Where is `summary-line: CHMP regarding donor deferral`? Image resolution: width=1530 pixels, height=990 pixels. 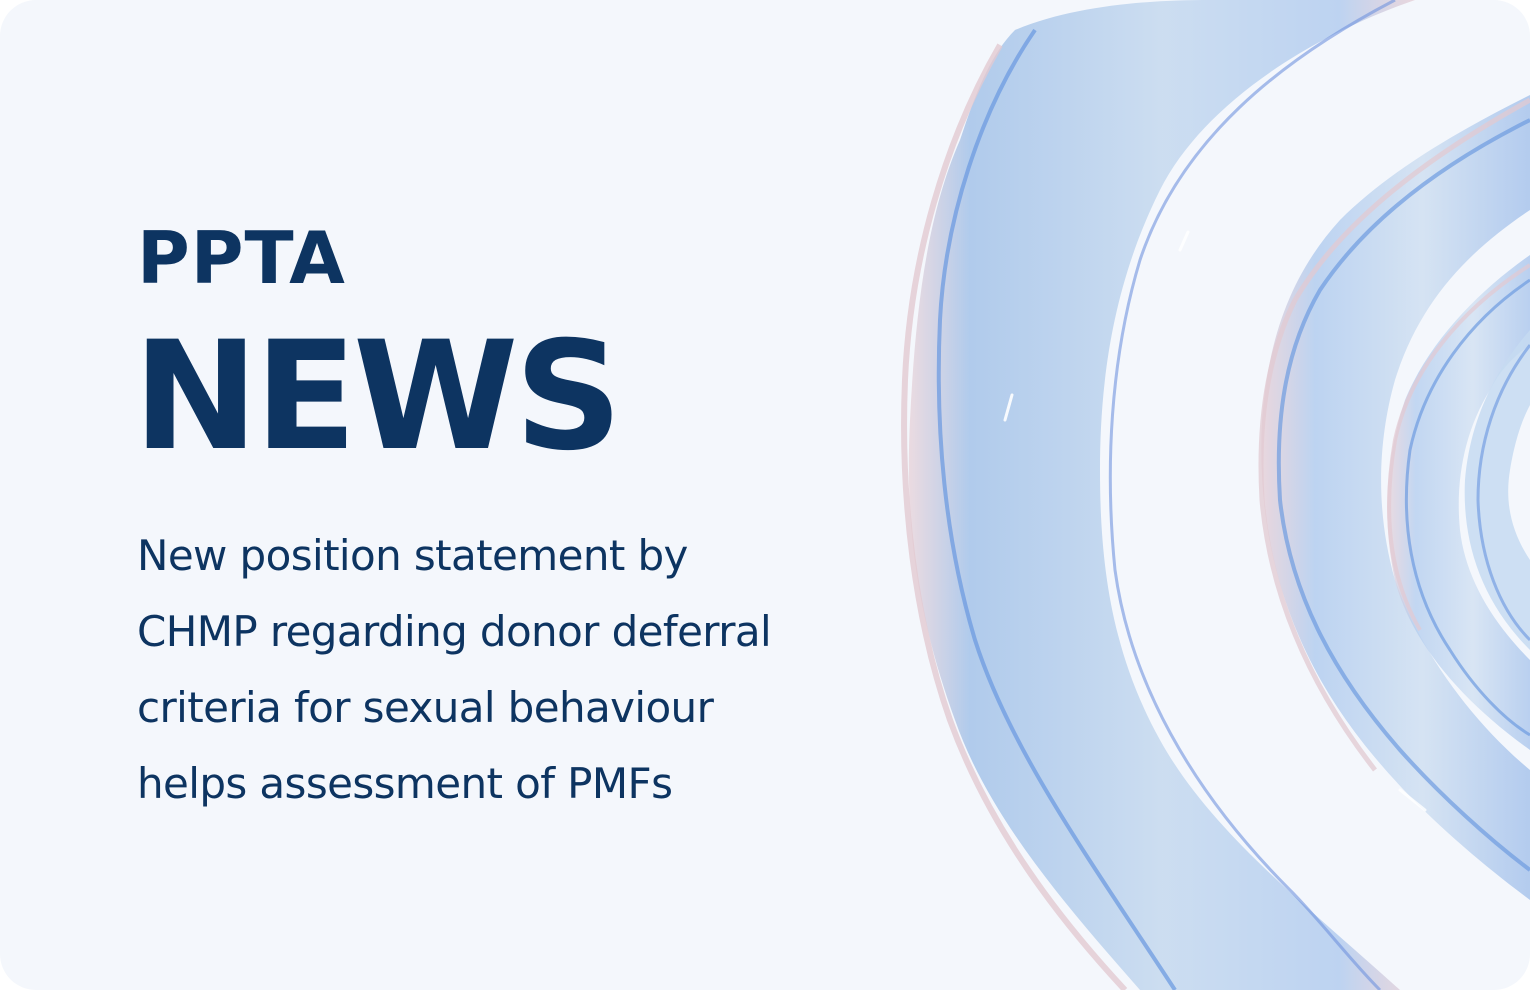
summary-line: CHMP regarding donor deferral is located at coordinates (454, 631).